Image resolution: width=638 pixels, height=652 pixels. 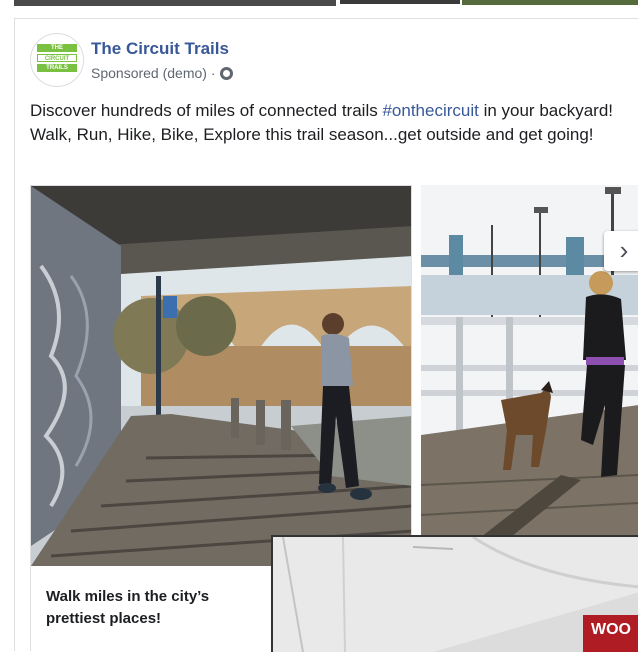 I want to click on page-name-link: The Circuit Trails, so click(x=160, y=49).